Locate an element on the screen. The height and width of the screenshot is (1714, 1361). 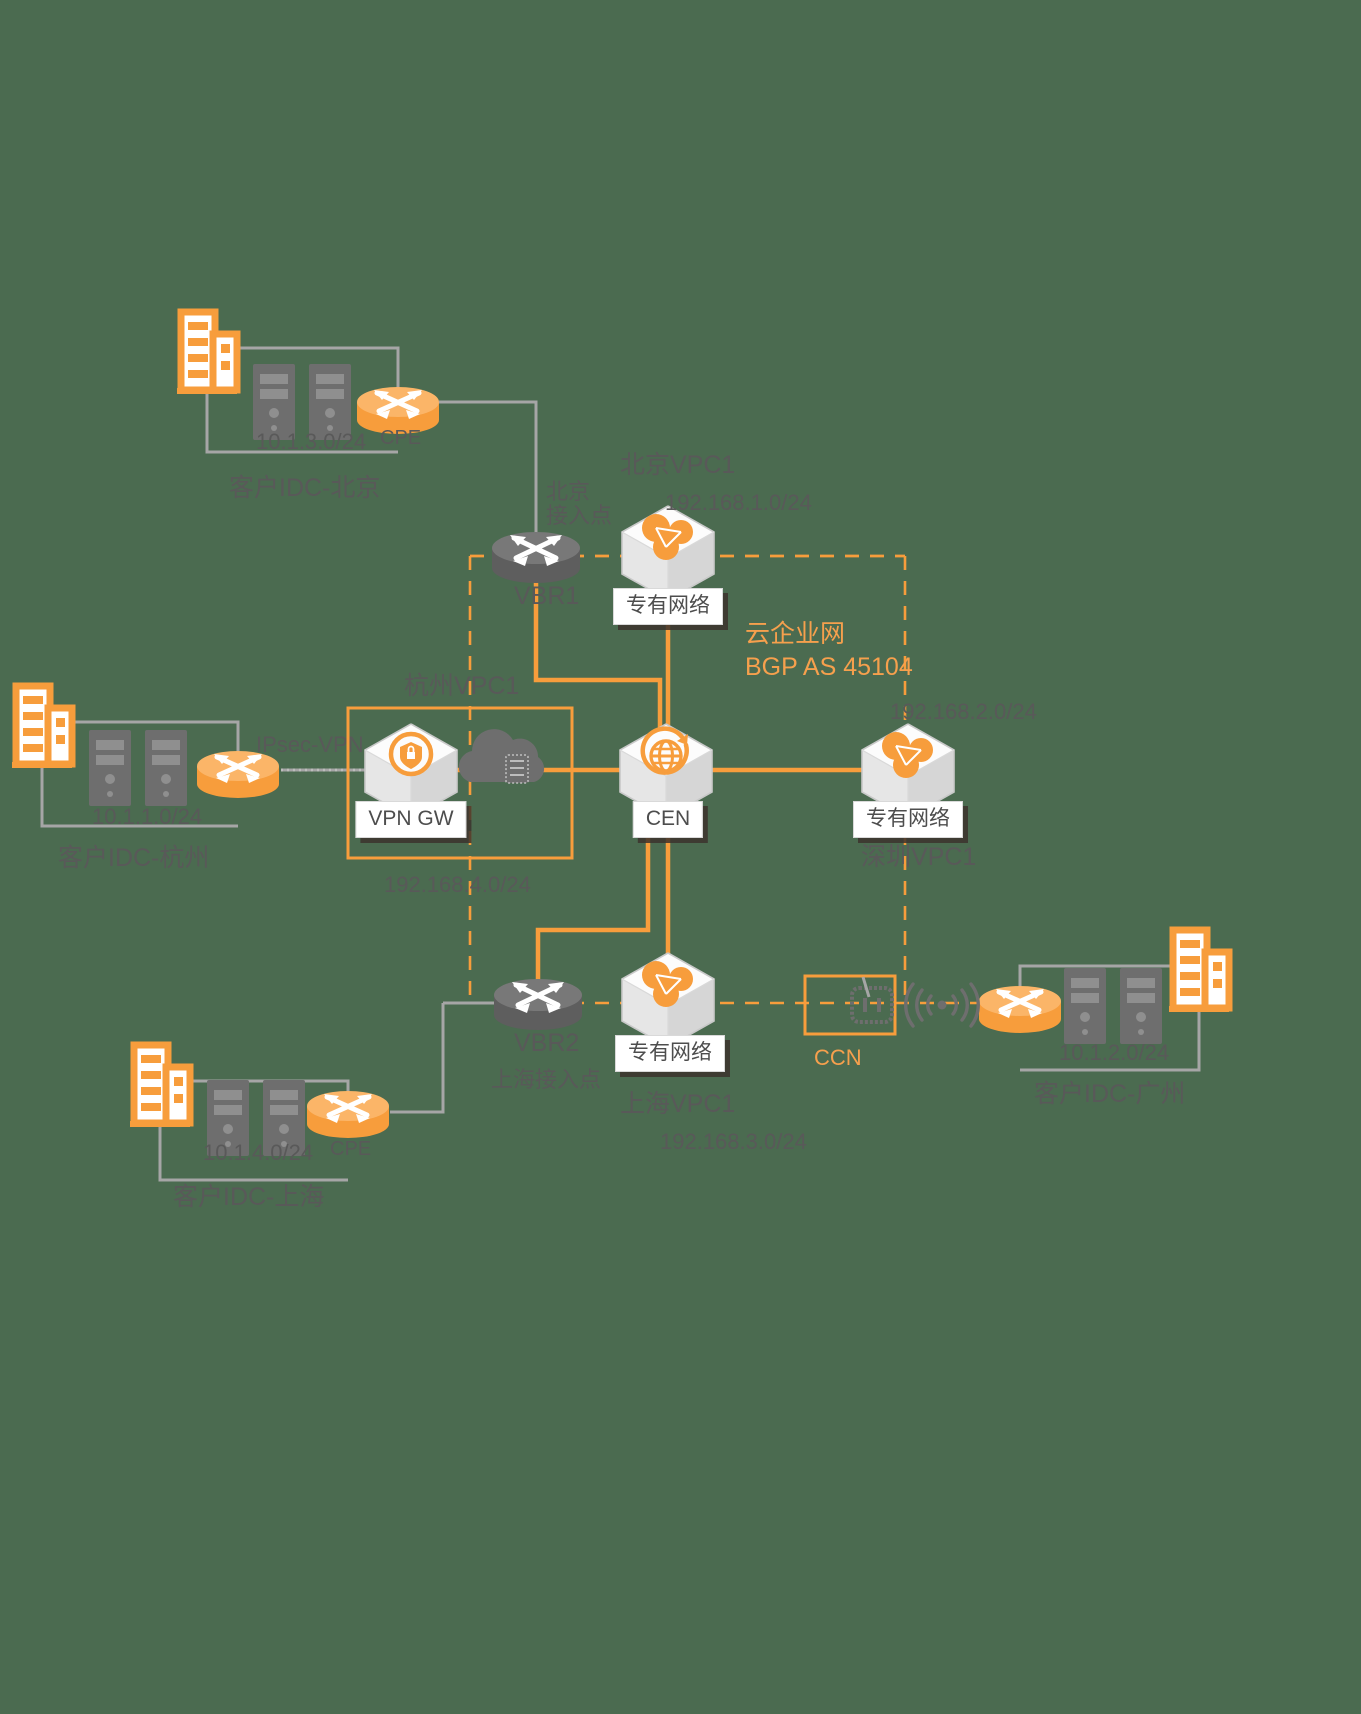
vbr2-access-point: 上海接入点 is located at coordinates (546, 1079).